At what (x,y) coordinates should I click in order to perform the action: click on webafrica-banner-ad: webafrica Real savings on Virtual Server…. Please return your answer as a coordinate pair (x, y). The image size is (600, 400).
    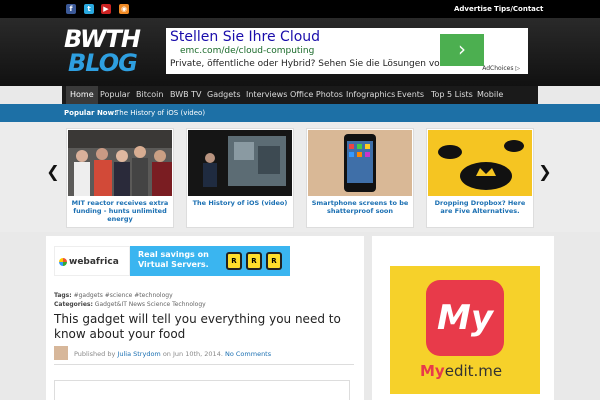
    Looking at the image, I should click on (172, 261).